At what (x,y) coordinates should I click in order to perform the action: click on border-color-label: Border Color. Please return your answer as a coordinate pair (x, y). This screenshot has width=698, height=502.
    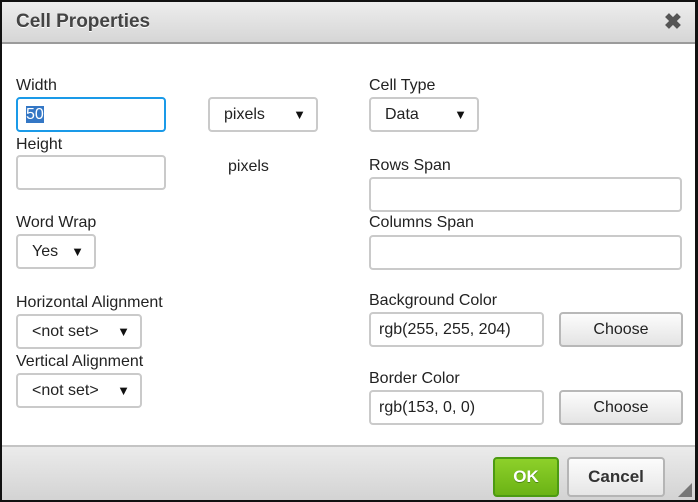
    Looking at the image, I should click on (414, 378).